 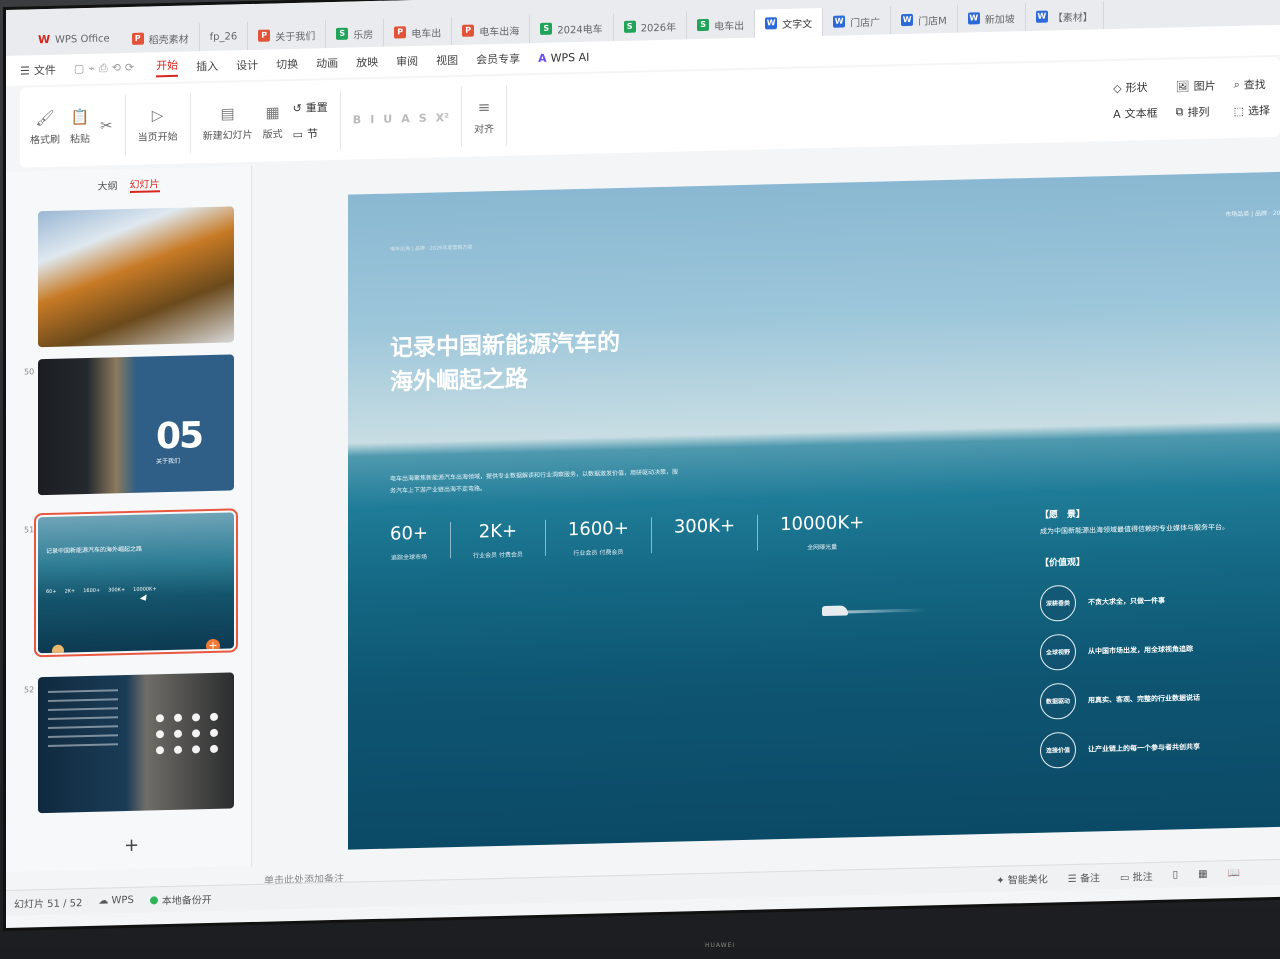 What do you see at coordinates (1126, 878) in the screenshot?
I see `comment-icon: ▭` at bounding box center [1126, 878].